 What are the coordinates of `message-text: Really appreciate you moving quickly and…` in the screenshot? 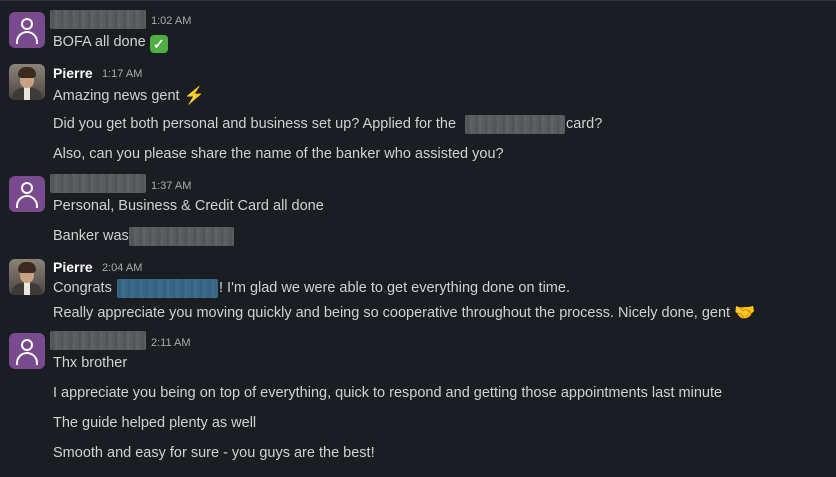 It's located at (404, 312).